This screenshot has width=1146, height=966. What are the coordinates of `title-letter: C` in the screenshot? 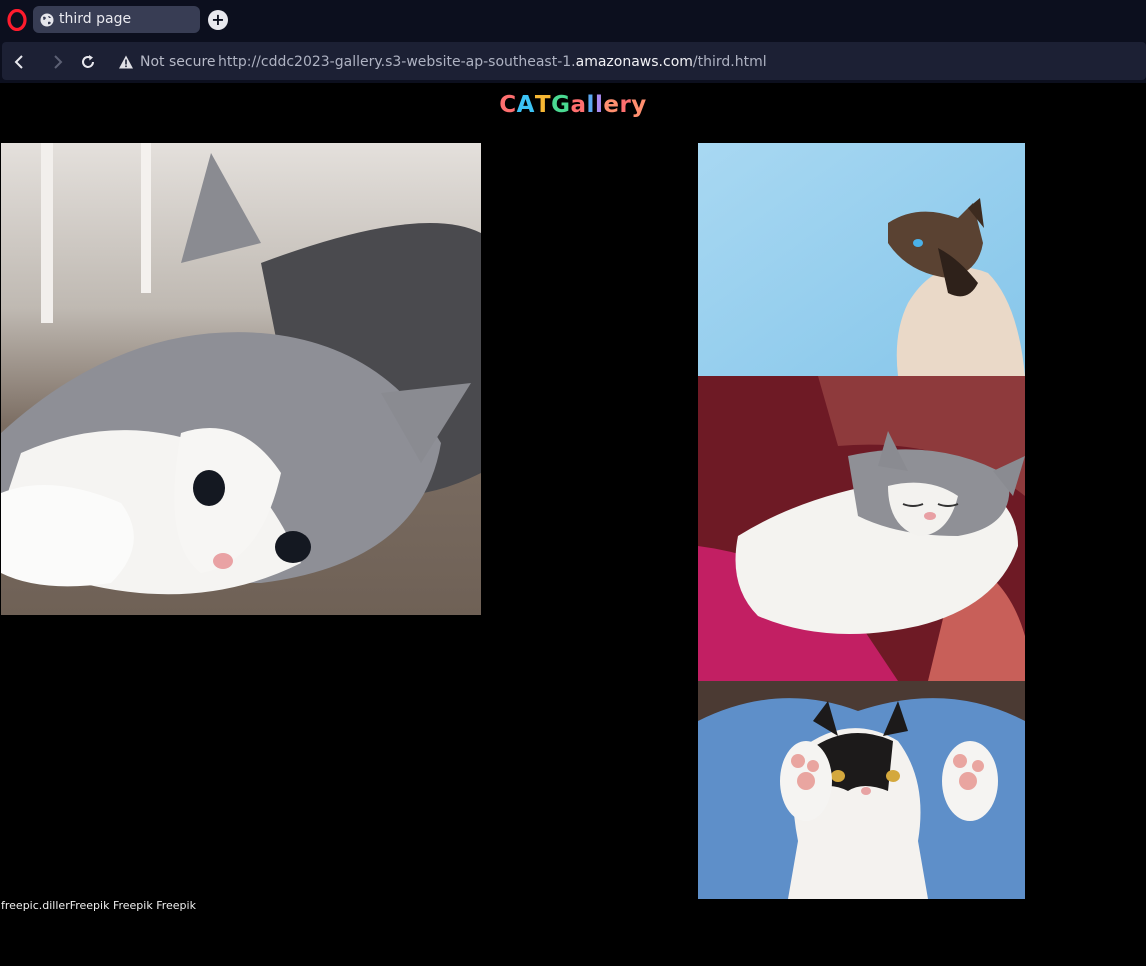 It's located at (508, 105).